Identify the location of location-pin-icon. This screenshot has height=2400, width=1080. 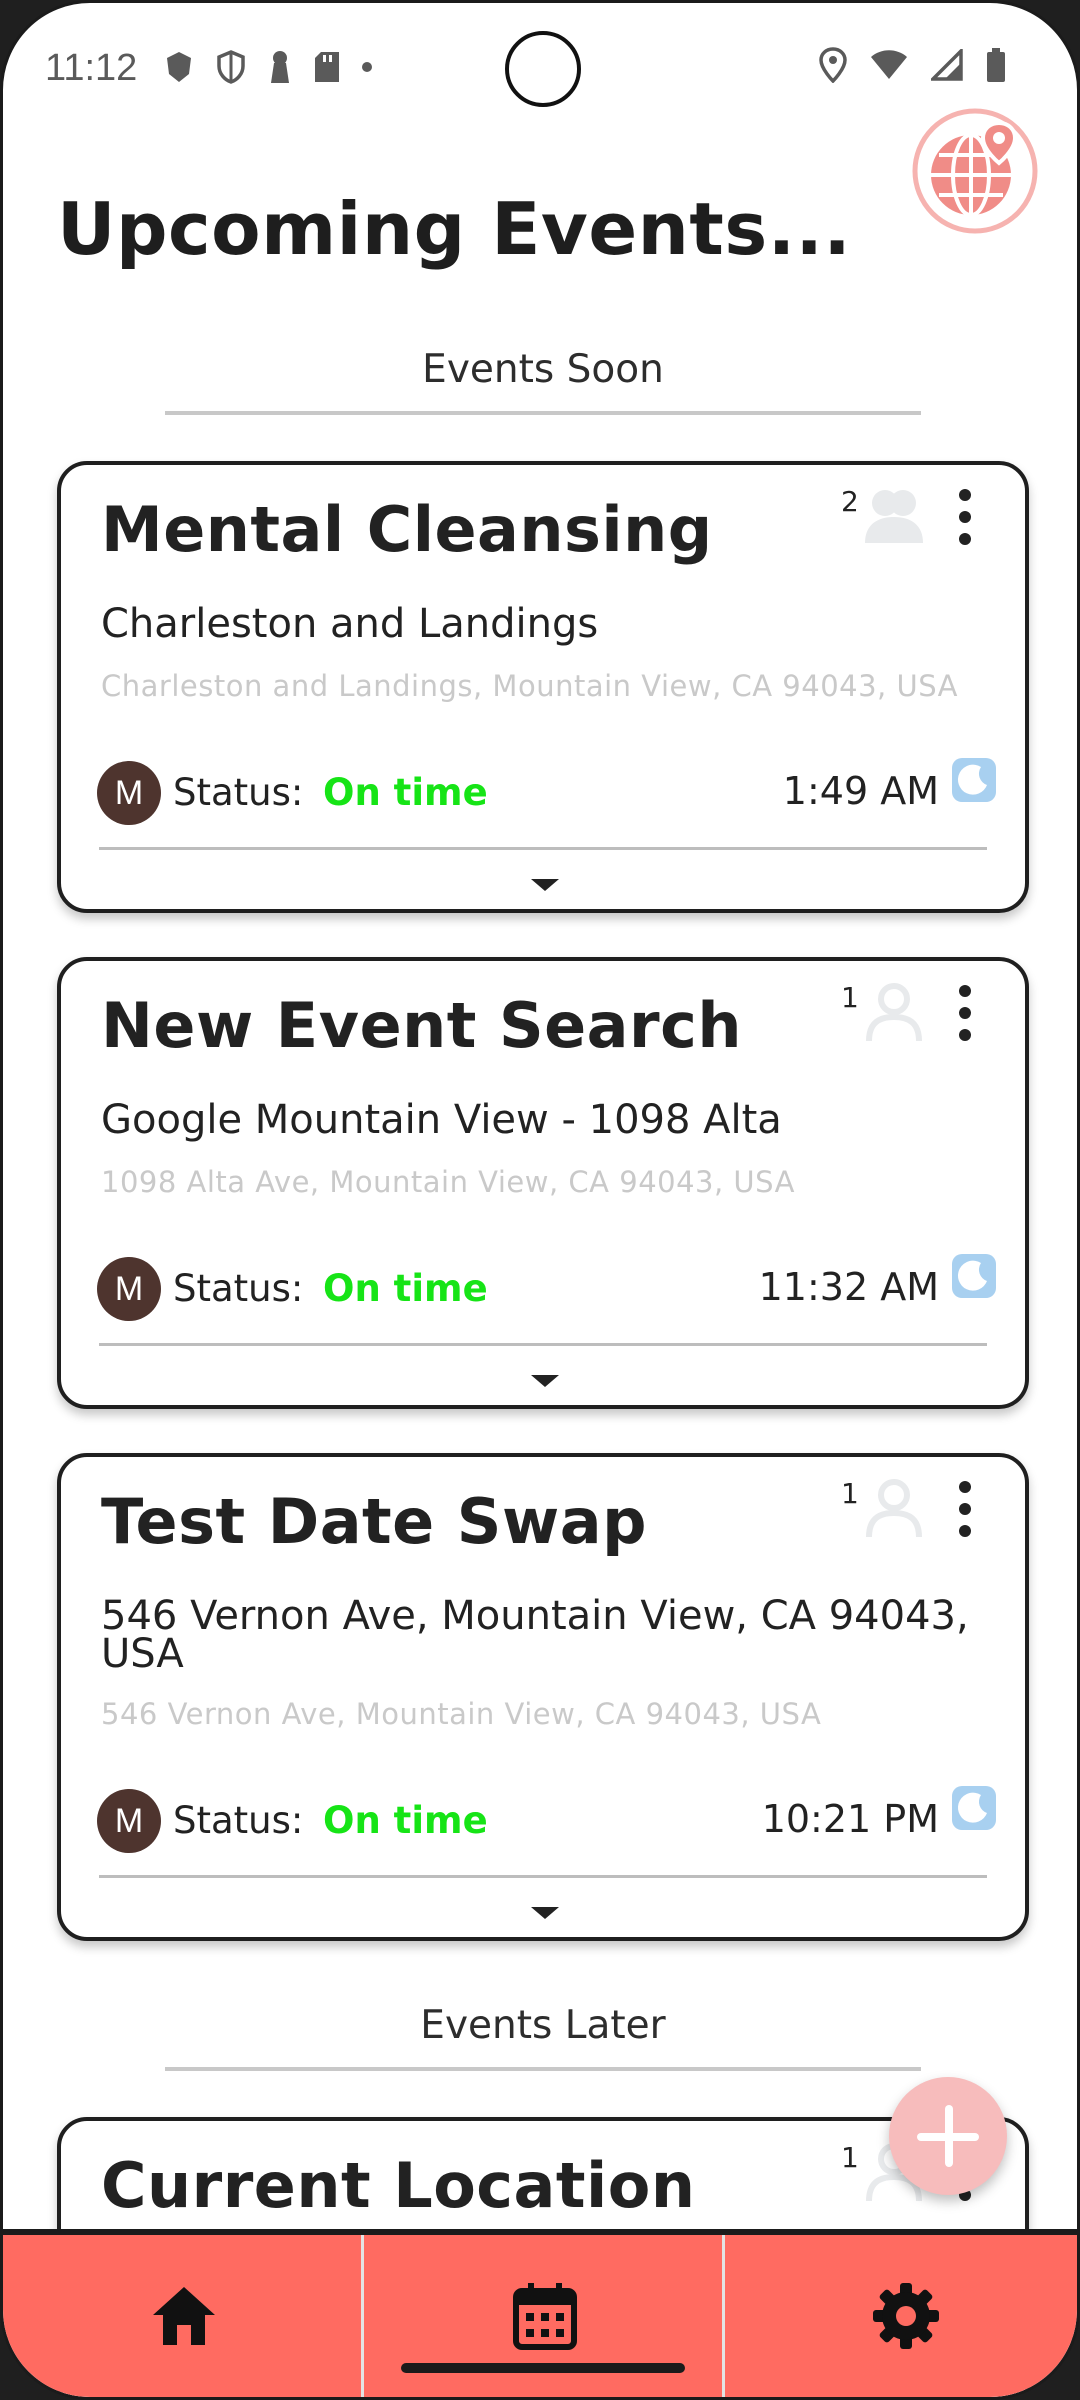
(833, 65).